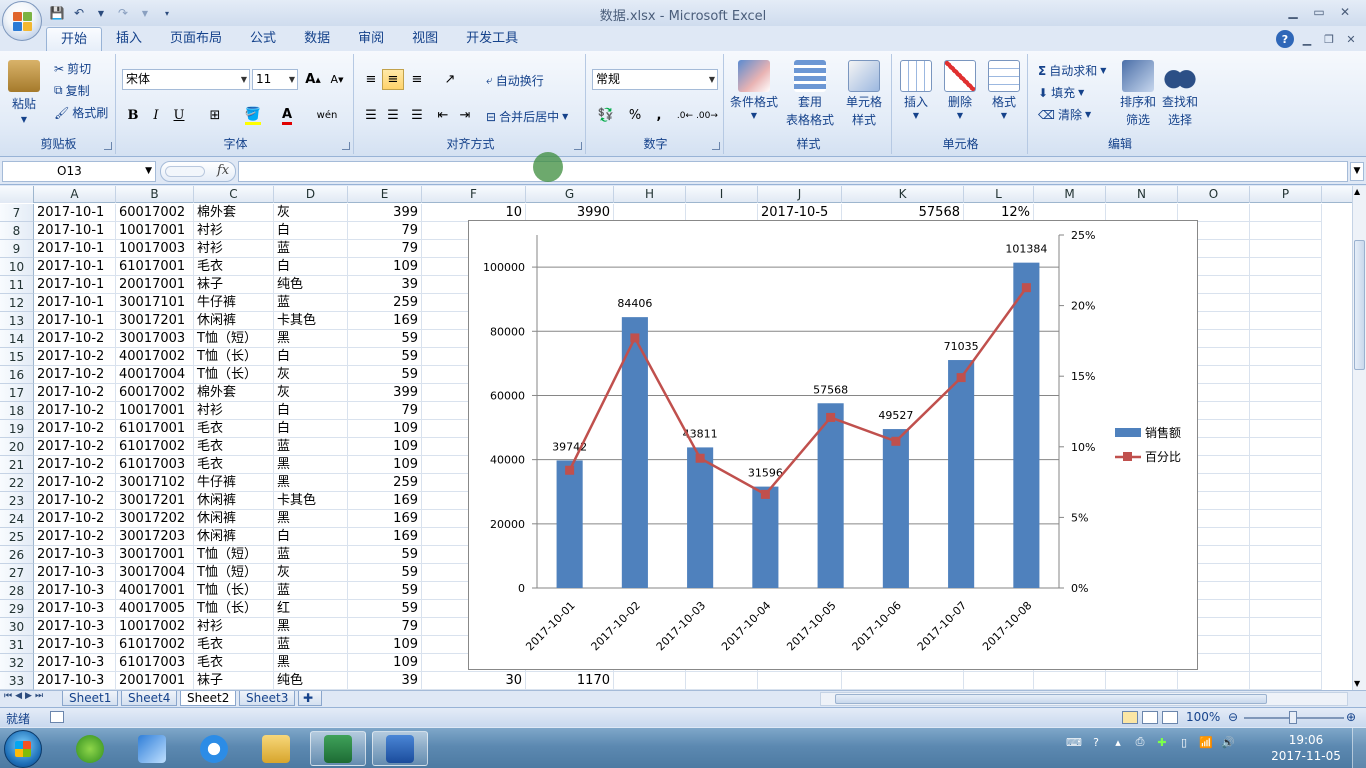 Image resolution: width=1366 pixels, height=768 pixels. I want to click on cell-e: 79, so click(385, 411).